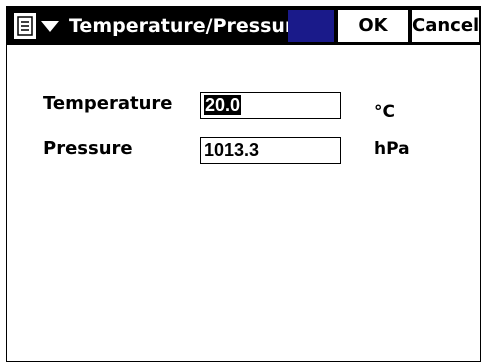  I want to click on menu-icon, so click(25, 26).